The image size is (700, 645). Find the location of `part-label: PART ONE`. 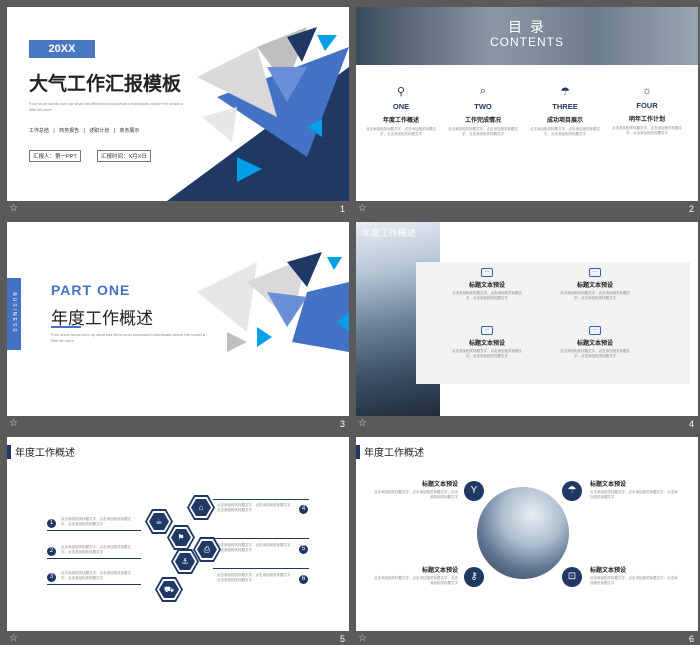

part-label: PART ONE is located at coordinates (91, 290).